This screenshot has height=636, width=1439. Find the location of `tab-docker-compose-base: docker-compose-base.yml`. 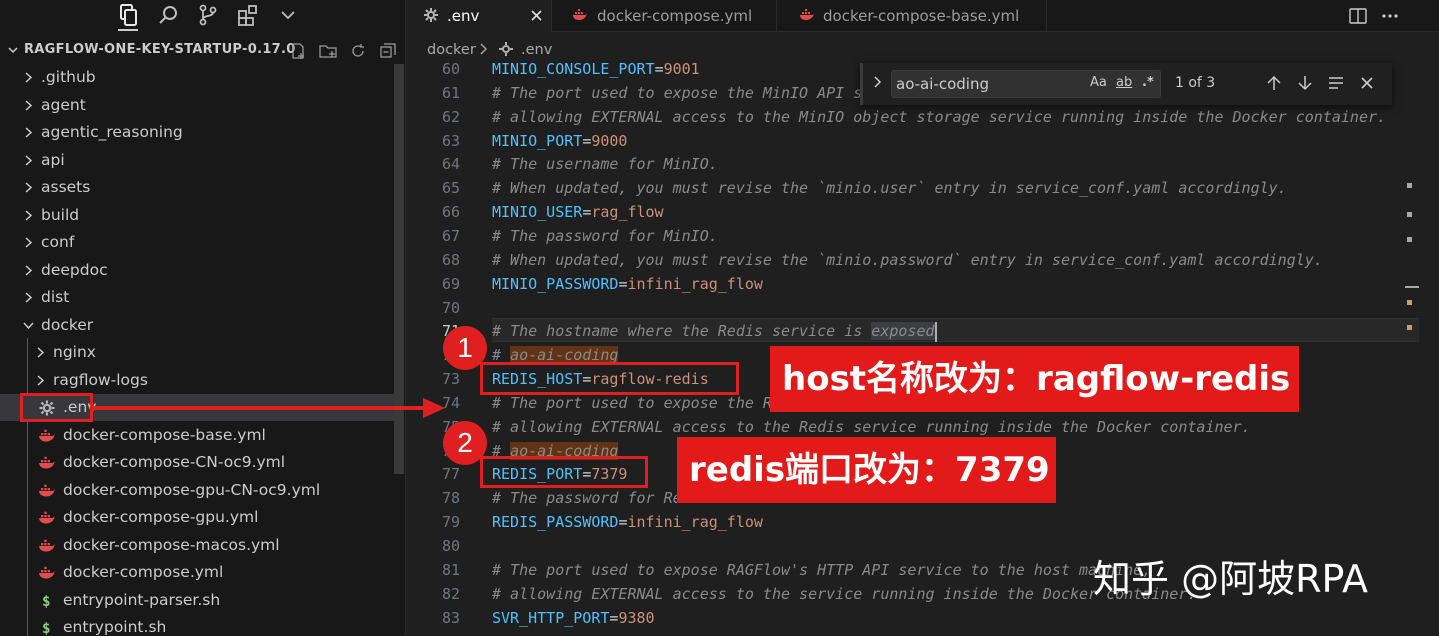

tab-docker-compose-base: docker-compose-base.yml is located at coordinates (912, 16).